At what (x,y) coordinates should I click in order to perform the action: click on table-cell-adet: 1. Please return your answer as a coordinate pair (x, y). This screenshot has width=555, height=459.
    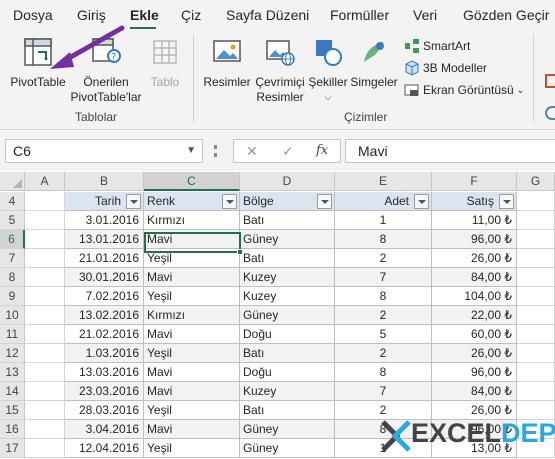
    Looking at the image, I should click on (383, 220).